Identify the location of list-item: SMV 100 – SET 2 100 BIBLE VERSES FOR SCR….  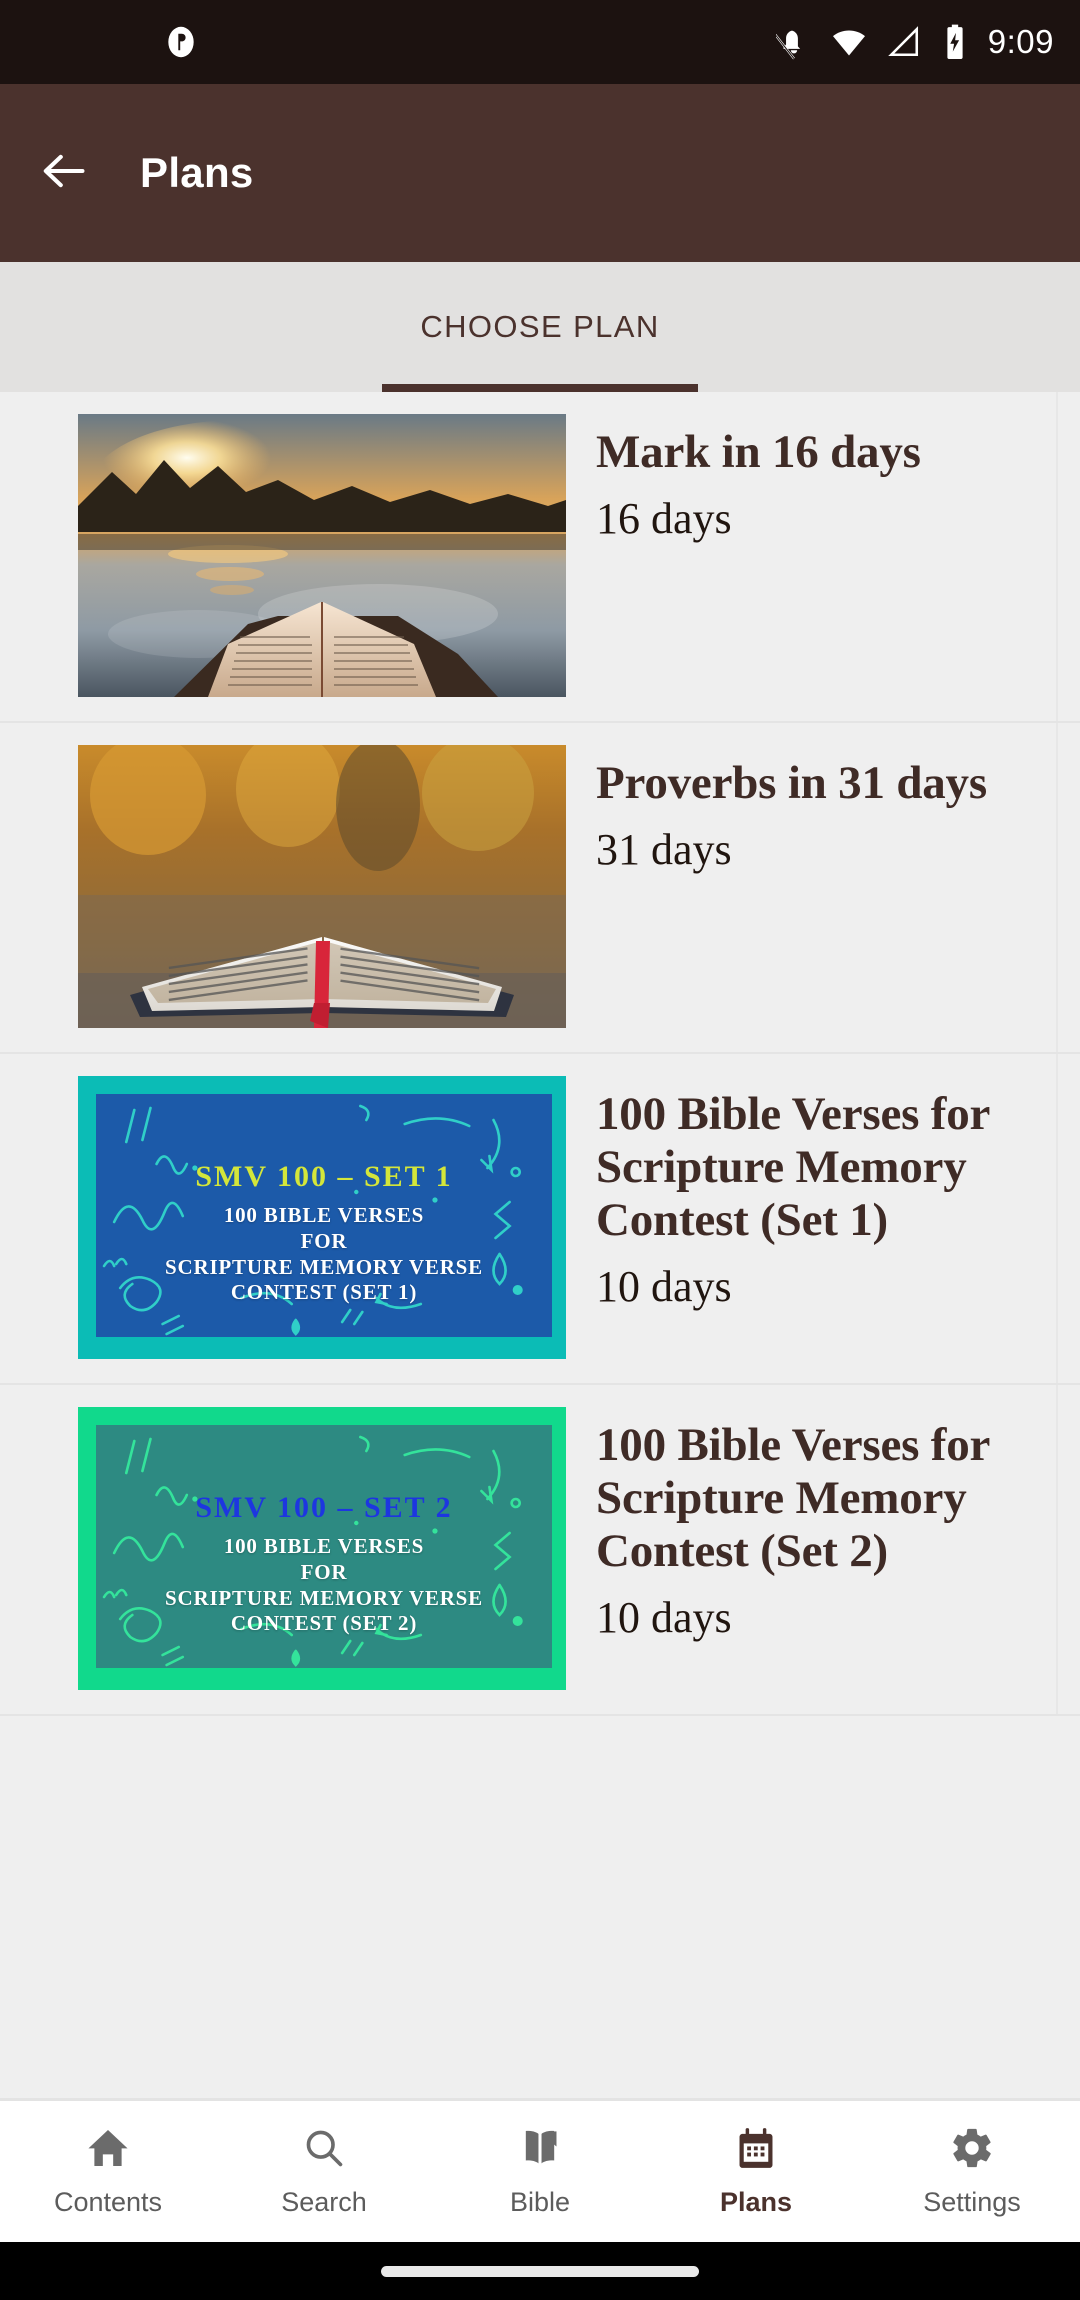
(540, 1550).